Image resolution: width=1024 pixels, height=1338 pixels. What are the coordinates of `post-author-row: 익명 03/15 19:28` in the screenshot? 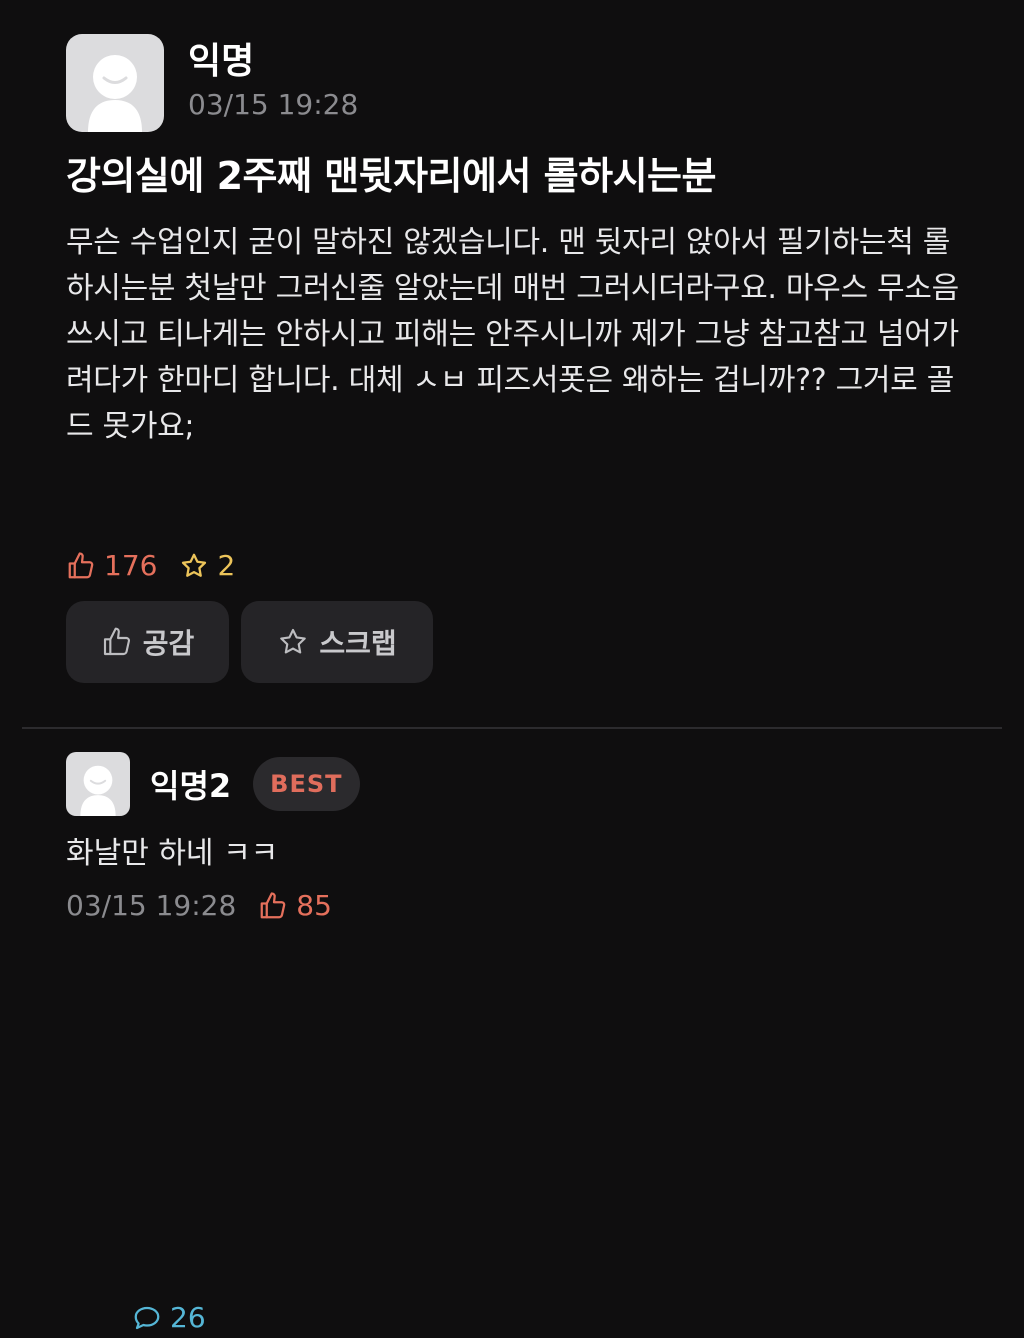 It's located at (516, 84).